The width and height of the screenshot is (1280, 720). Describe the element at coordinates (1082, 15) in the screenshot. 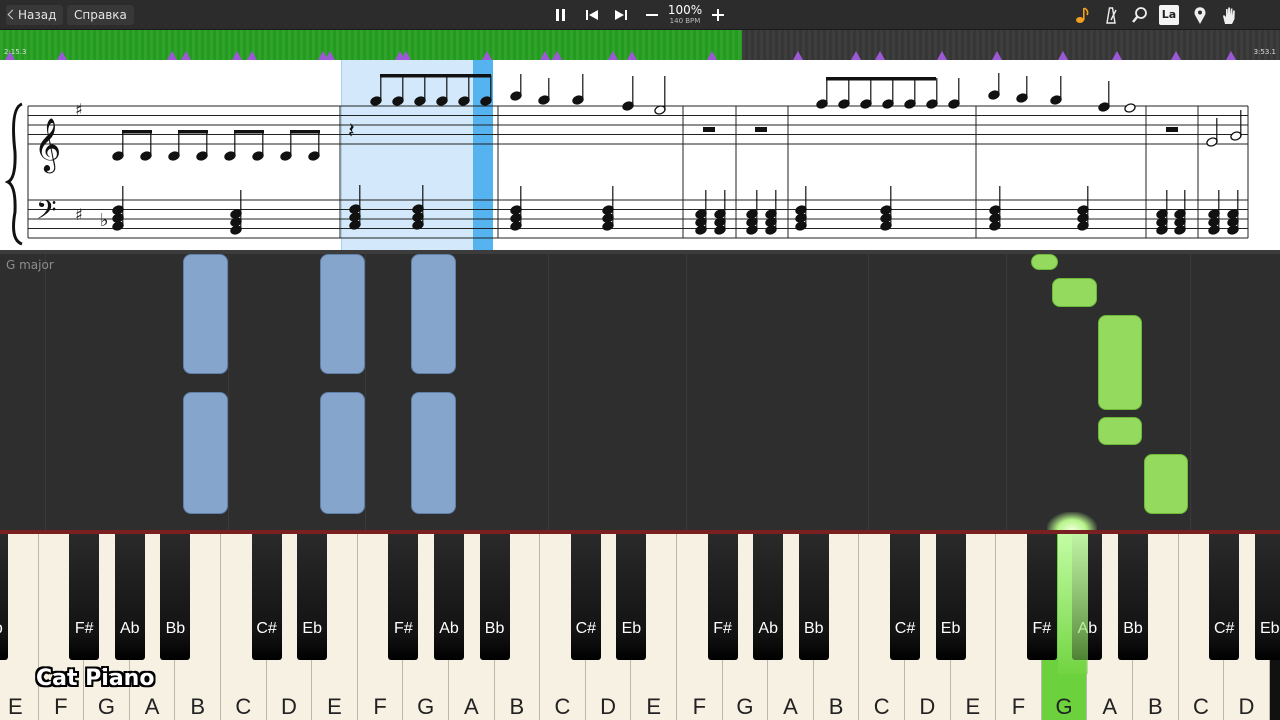

I see `note-icon` at that location.